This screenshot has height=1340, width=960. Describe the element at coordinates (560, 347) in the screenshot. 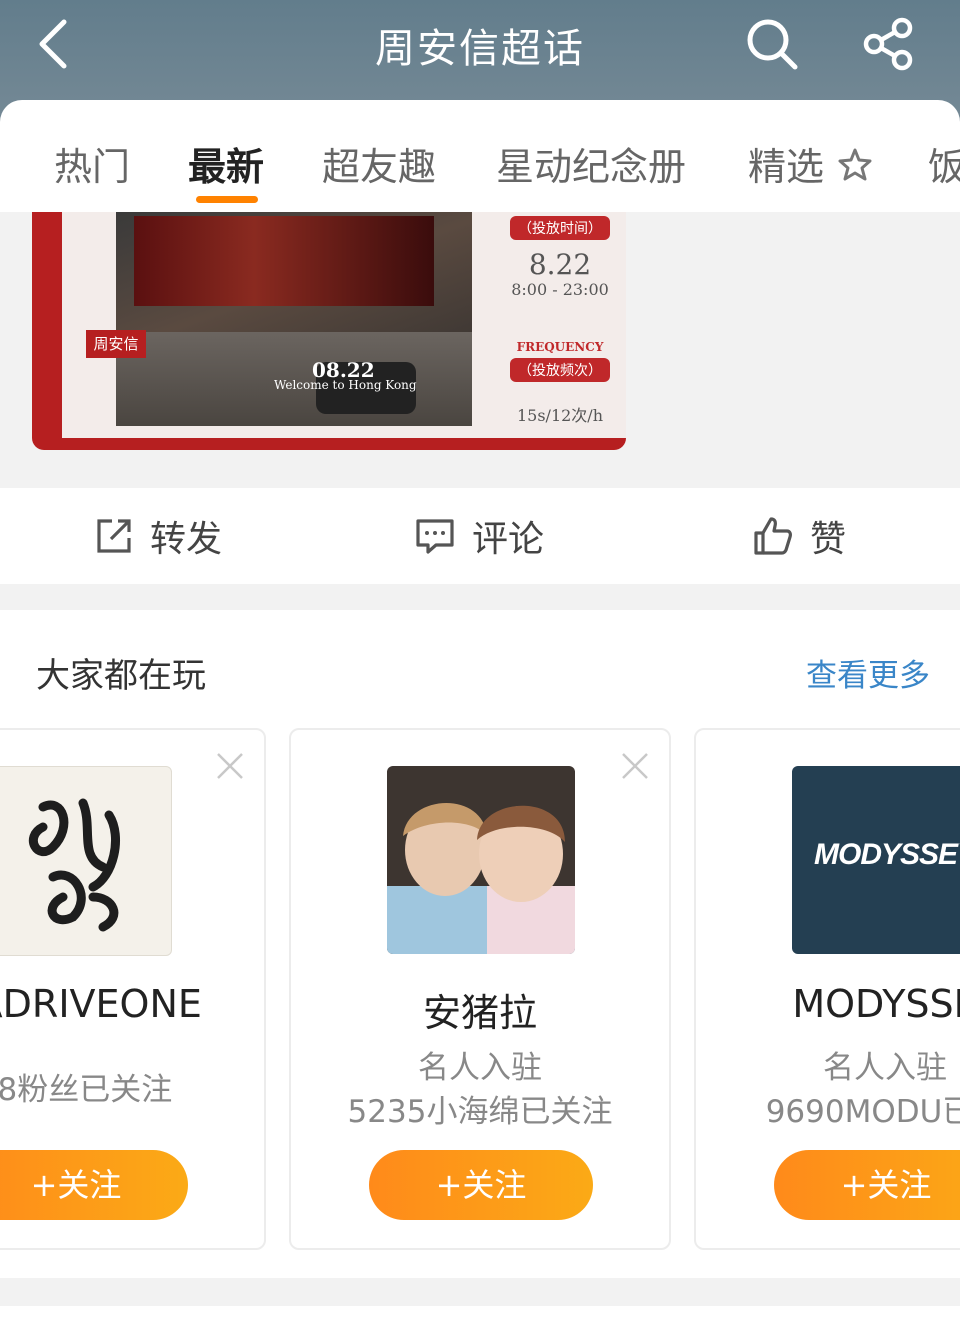

I see `frequency-en: FREQUENCY` at that location.